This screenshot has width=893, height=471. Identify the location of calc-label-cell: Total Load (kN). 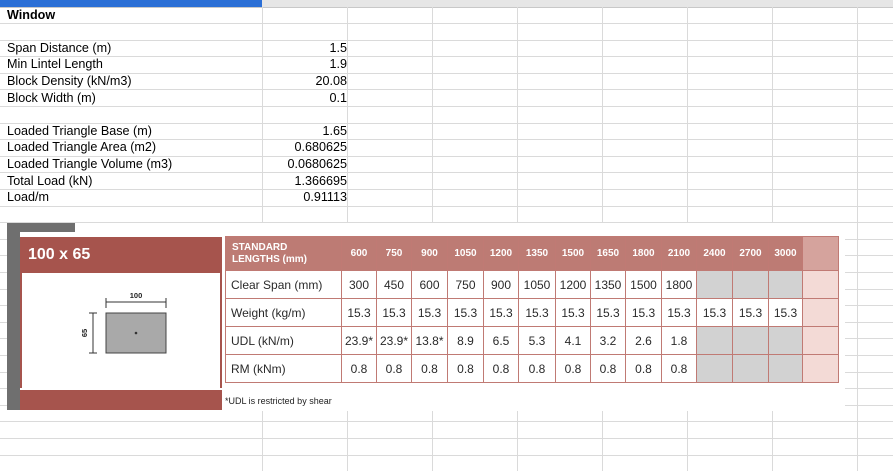
(49, 181).